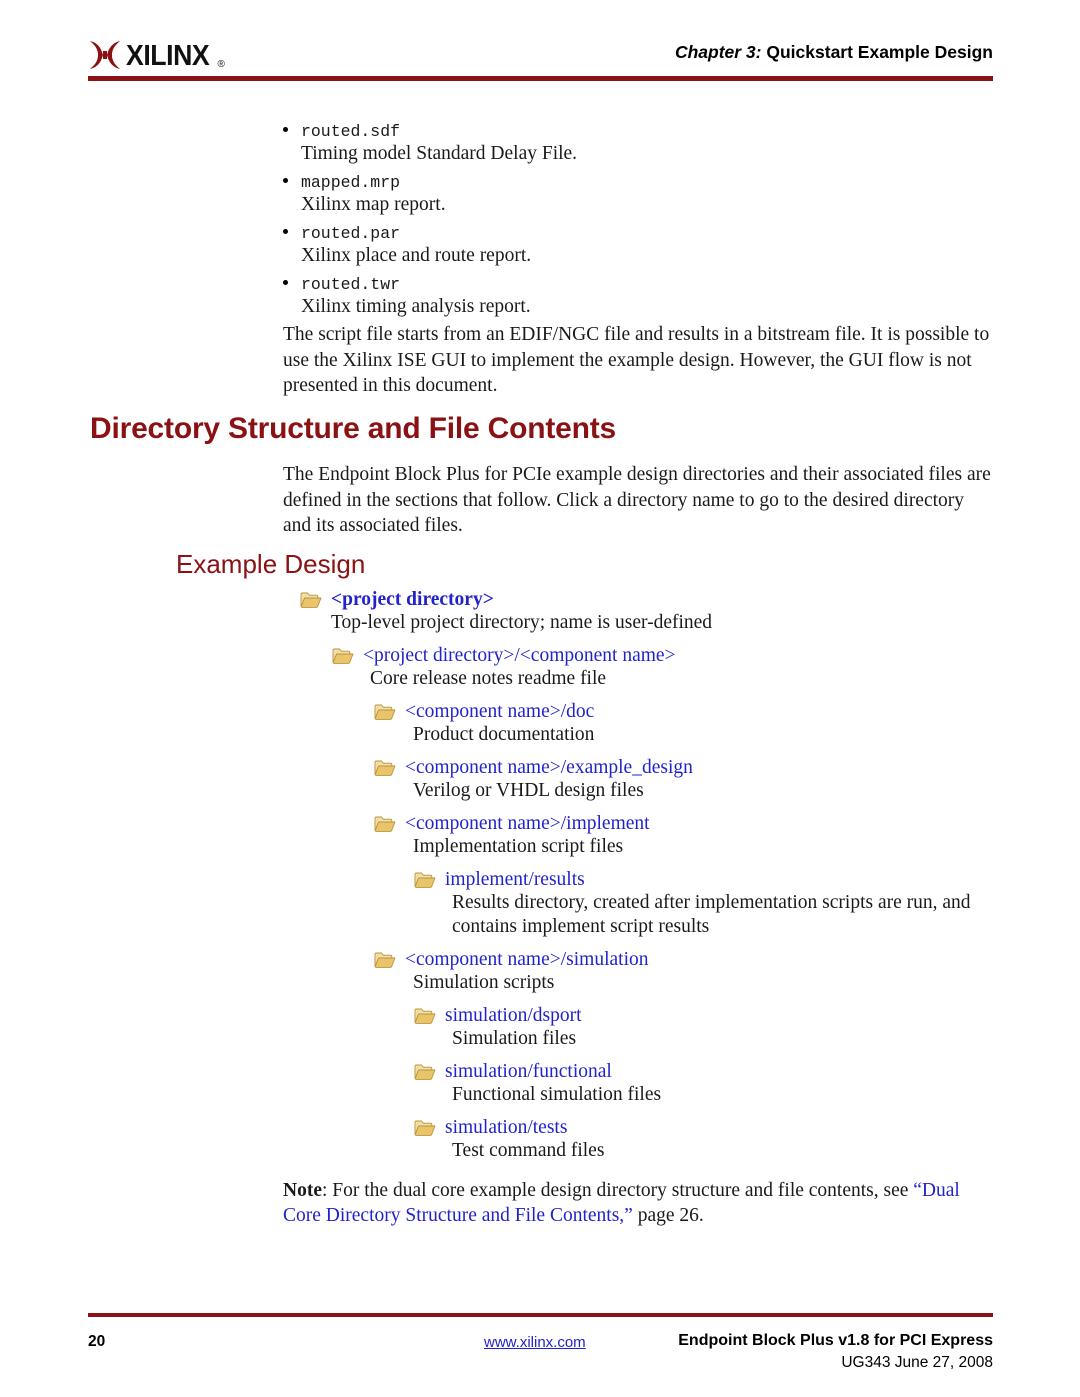 The image size is (1080, 1397). Describe the element at coordinates (727, 767) in the screenshot. I see `tree-item-row: <component name>/example_design` at that location.